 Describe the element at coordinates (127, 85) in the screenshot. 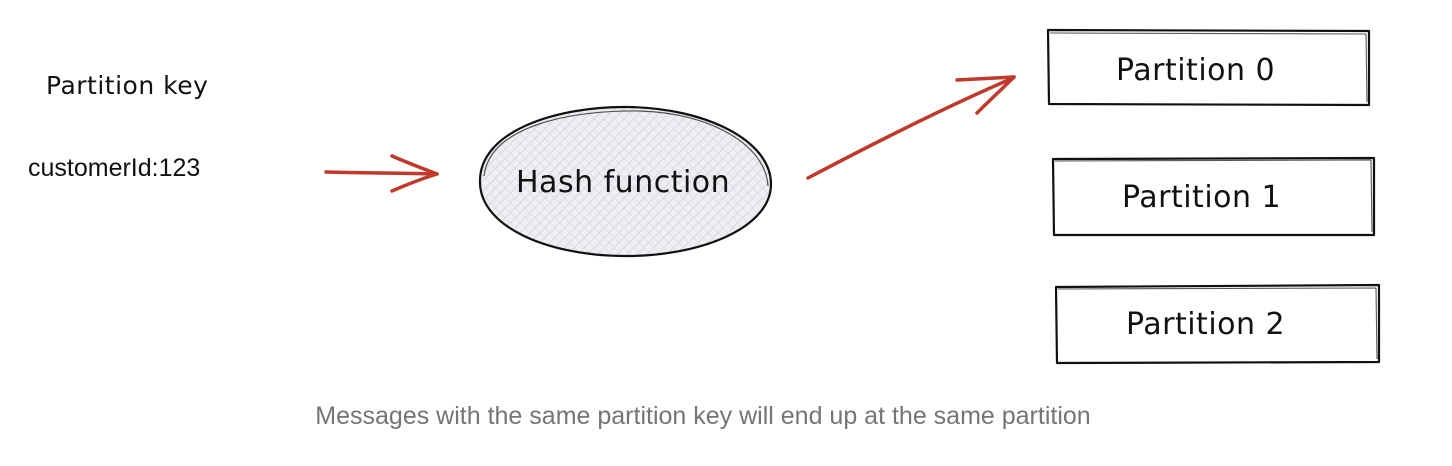

I see `partition-key-label: Partition key` at that location.